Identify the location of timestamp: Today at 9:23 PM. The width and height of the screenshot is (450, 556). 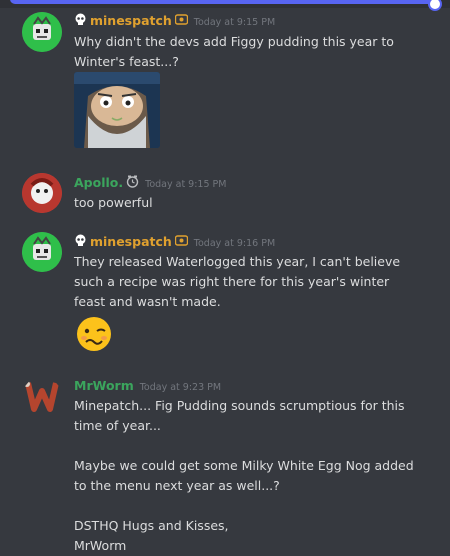
(180, 387).